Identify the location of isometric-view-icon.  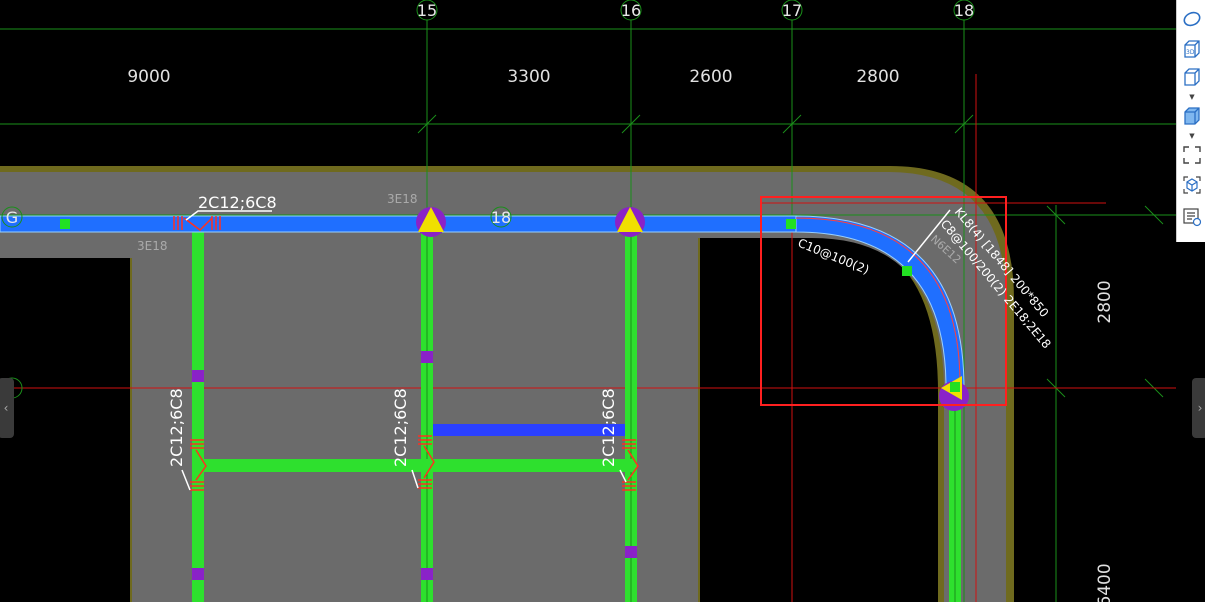
(1192, 185).